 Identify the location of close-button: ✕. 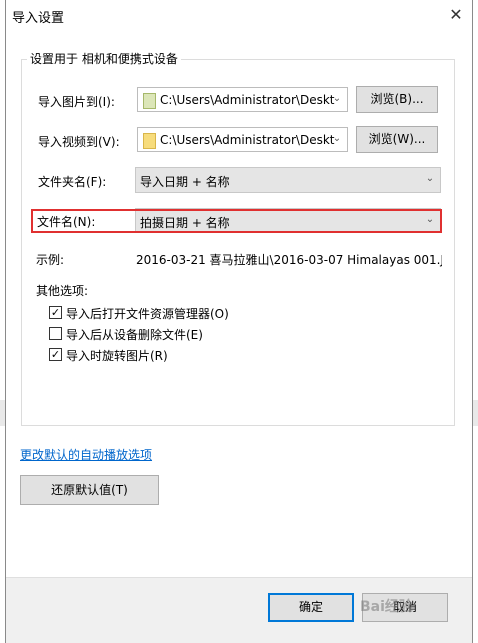
(456, 15).